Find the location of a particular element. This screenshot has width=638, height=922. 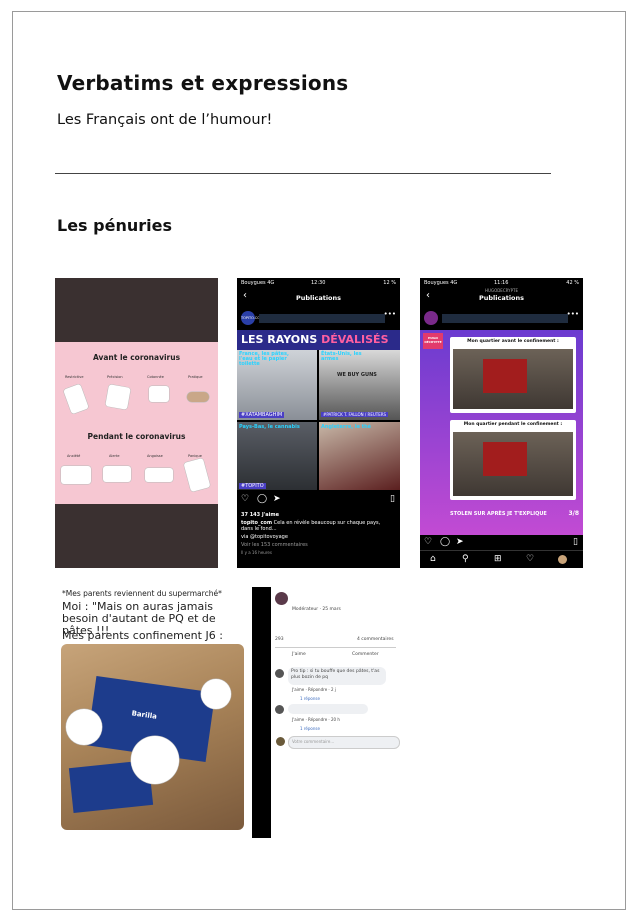

comment-actions: J'aime · Répondre · 2 j is located at coordinates (314, 689).